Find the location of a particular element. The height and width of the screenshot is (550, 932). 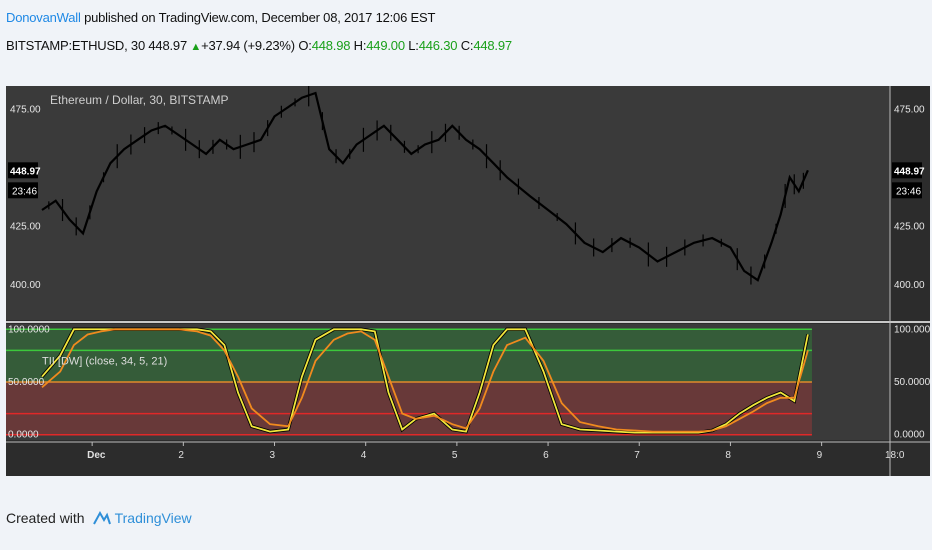

price-tick-right: 400.00 is located at coordinates (909, 285).